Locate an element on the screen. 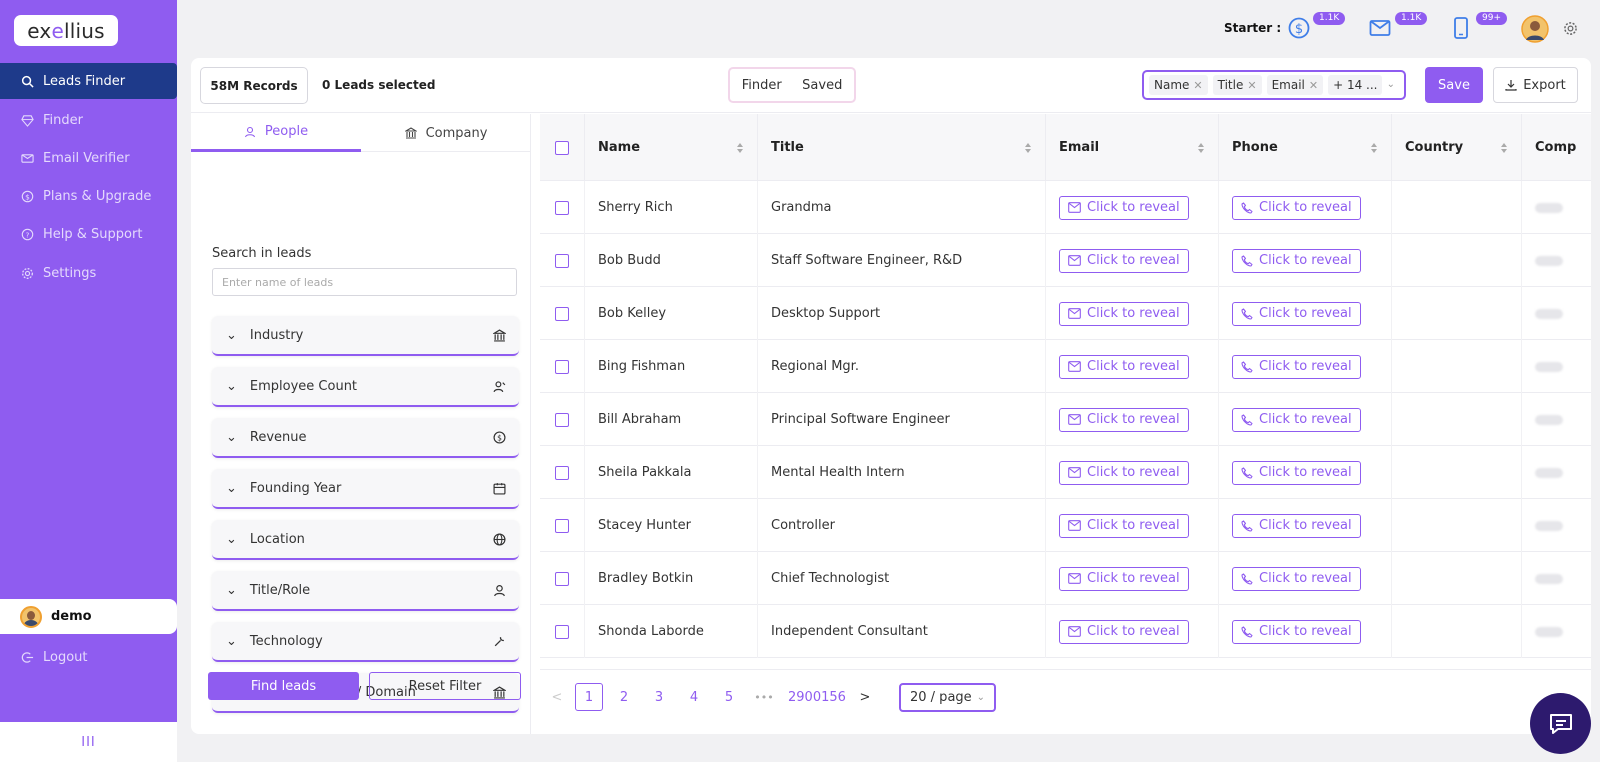 This screenshot has width=1600, height=762. sidebar-item-plans-upgrade: $ Plans & Upgrade is located at coordinates (88, 196).